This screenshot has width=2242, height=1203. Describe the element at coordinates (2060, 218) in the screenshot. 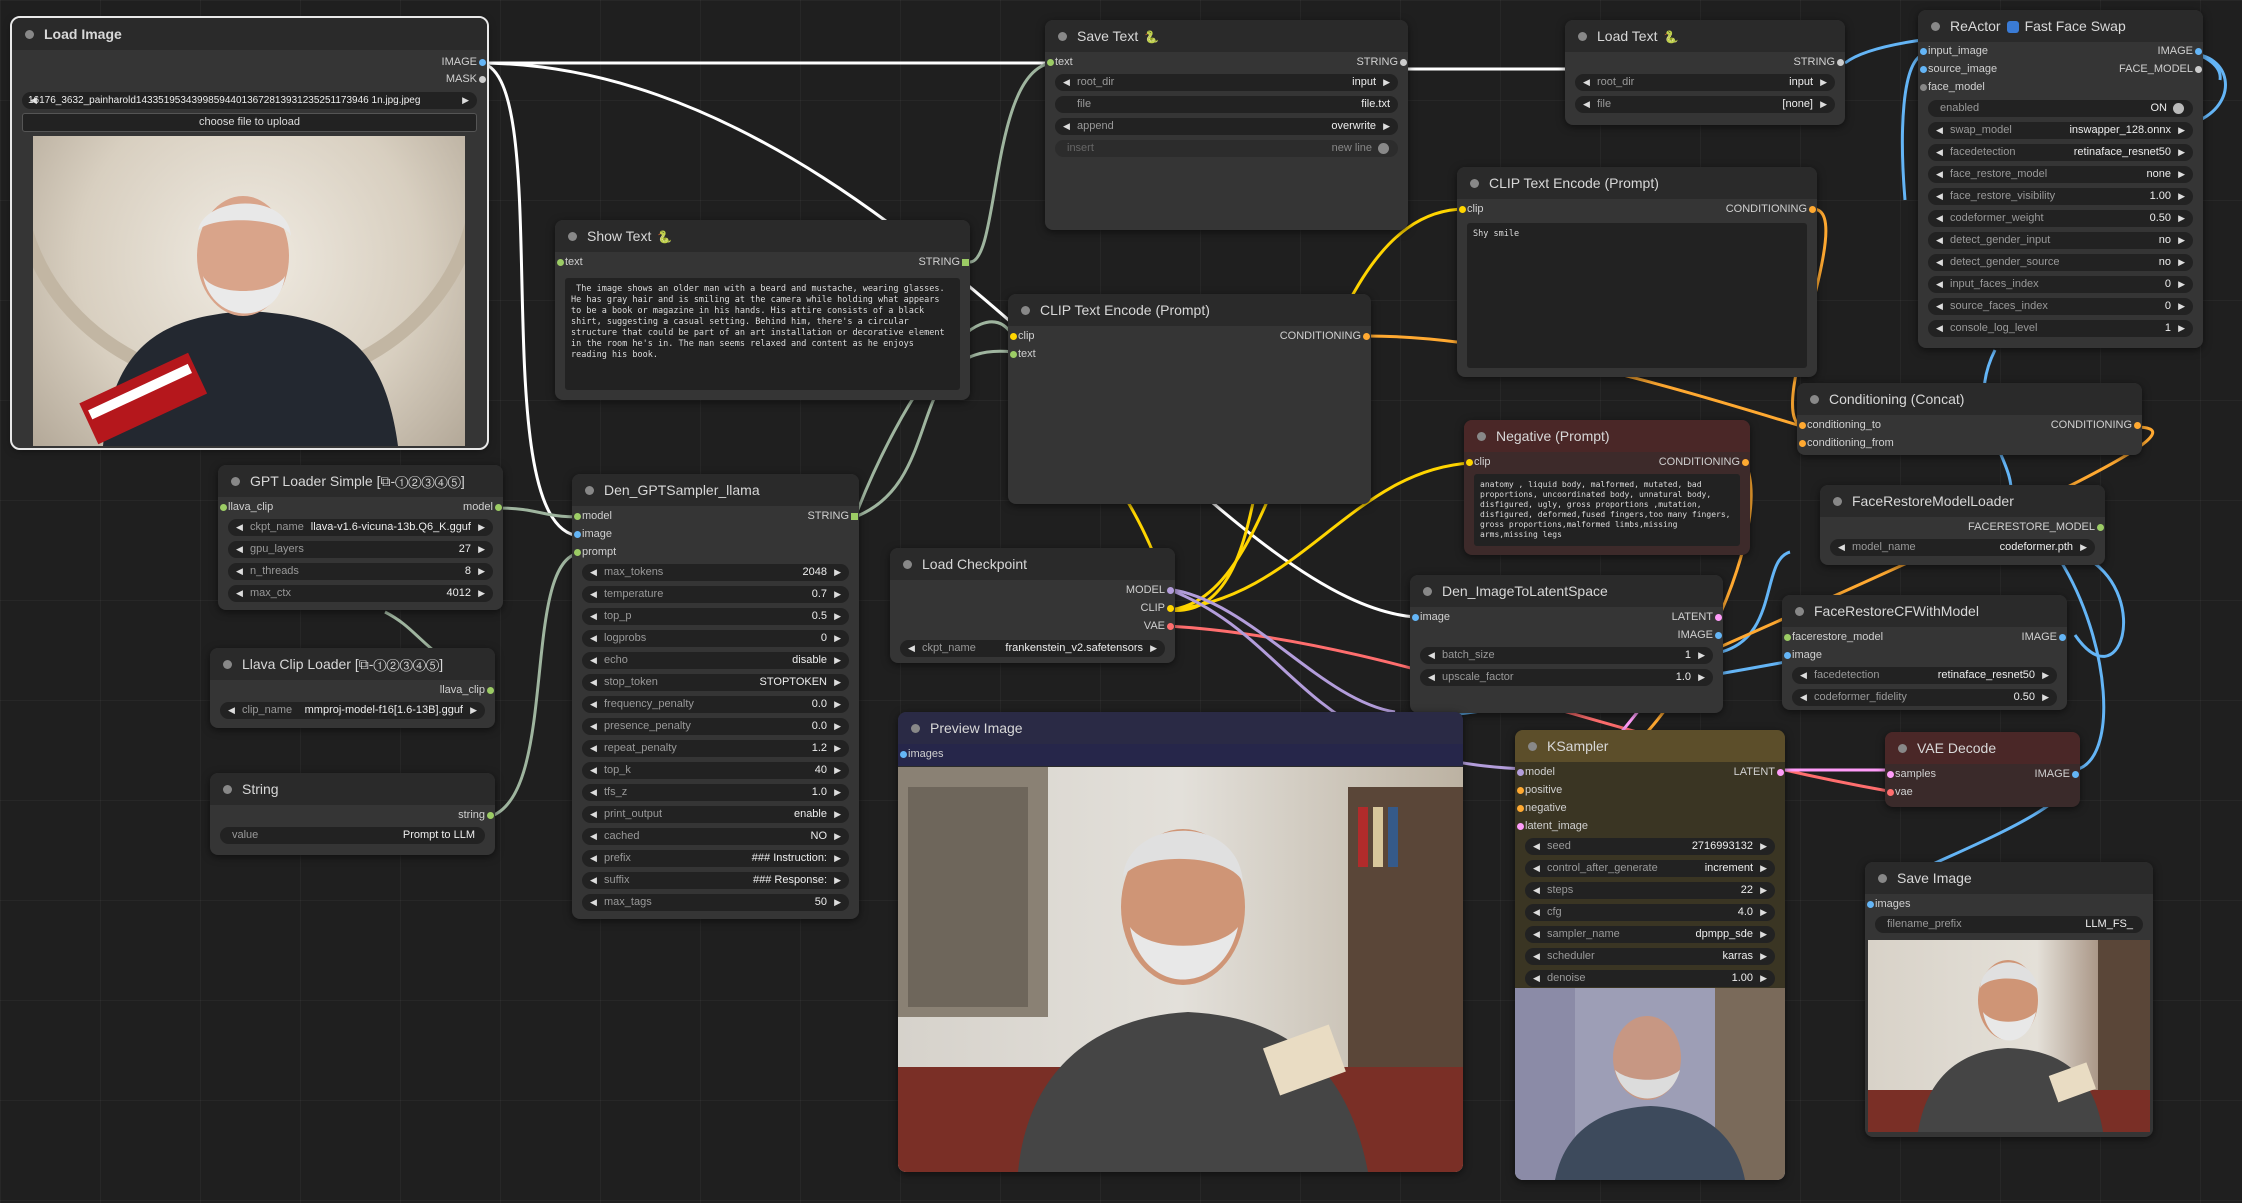

I see `widget-codeformer-weight: ◀ codeformer_weight 0.50 ▶` at that location.